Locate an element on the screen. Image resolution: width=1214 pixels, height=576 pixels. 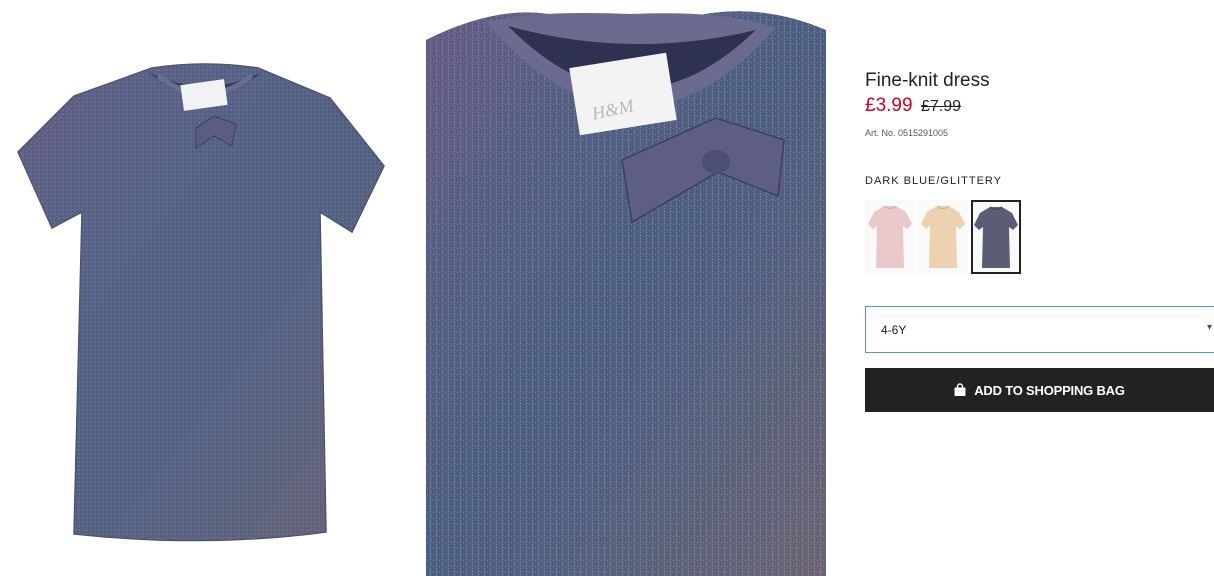
shopping-bag-icon is located at coordinates (960, 389).